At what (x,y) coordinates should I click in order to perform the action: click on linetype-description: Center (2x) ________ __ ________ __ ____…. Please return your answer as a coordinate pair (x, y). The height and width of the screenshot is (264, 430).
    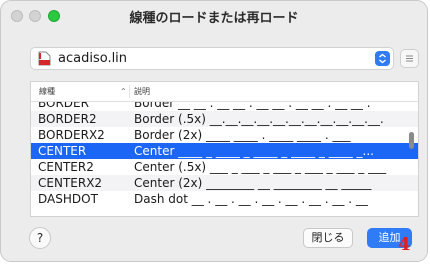
    Looking at the image, I should click on (253, 183).